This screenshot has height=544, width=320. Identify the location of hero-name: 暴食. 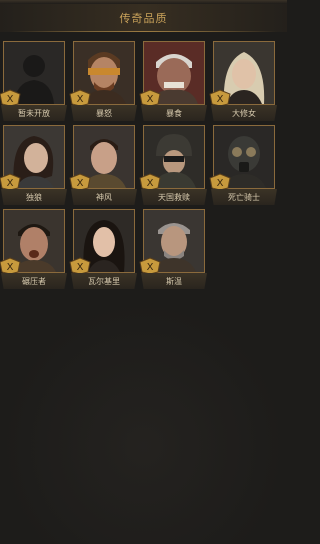
(174, 113).